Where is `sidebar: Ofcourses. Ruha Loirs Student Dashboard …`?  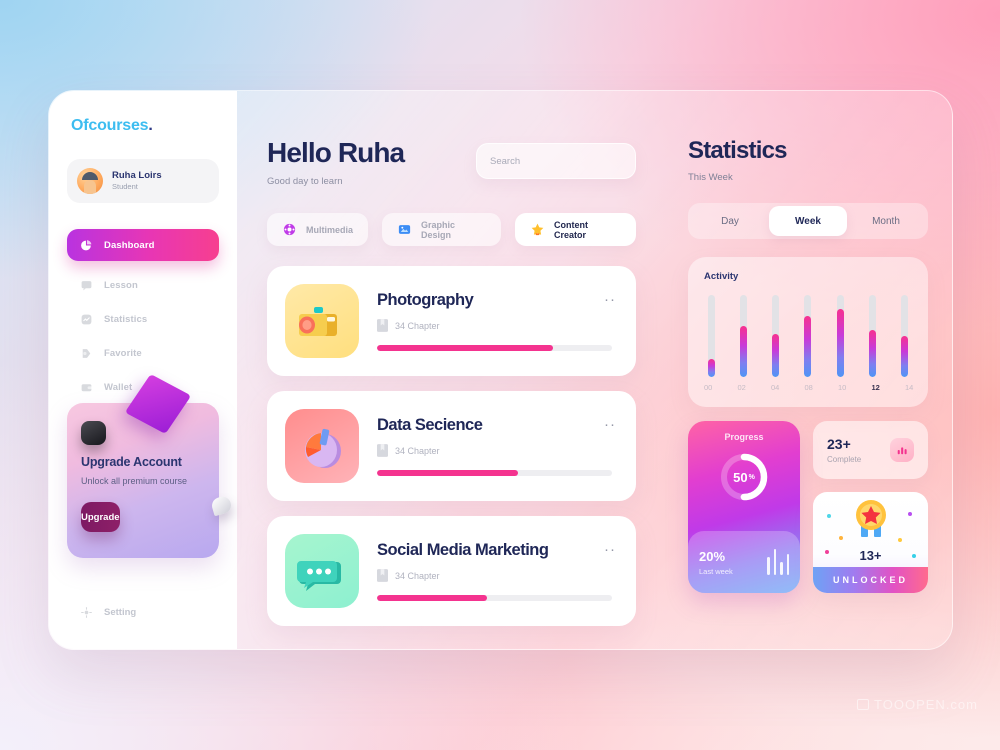 sidebar: Ofcourses. Ruha Loirs Student Dashboard … is located at coordinates (143, 370).